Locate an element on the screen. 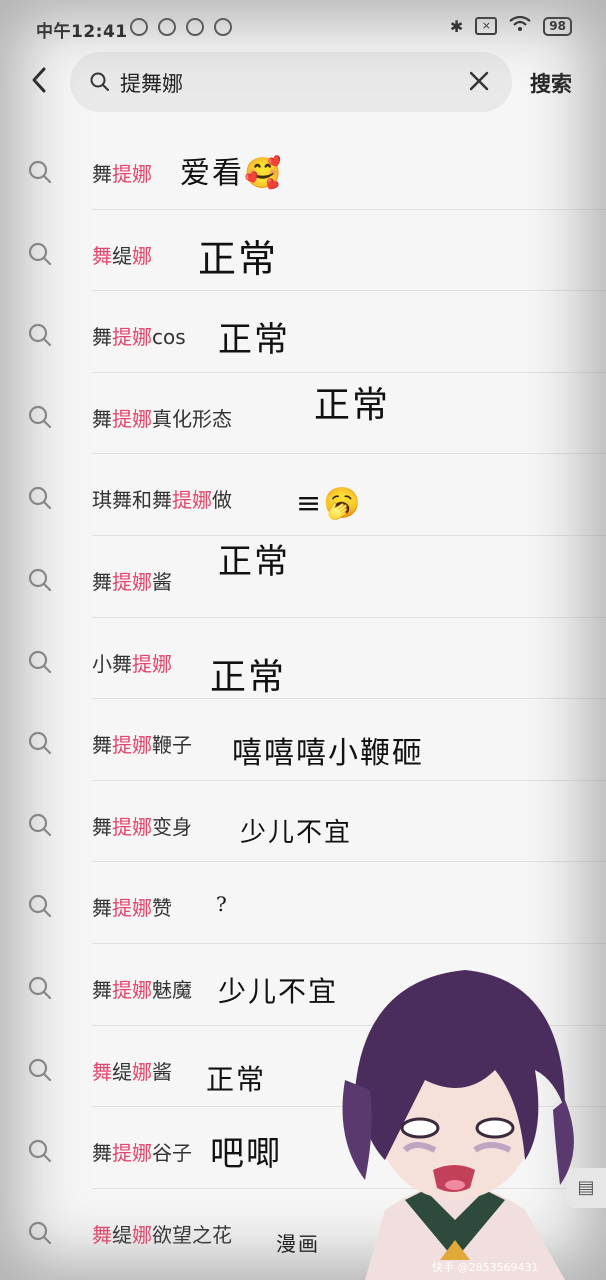  handwritten-note: 漫画 is located at coordinates (298, 1244).